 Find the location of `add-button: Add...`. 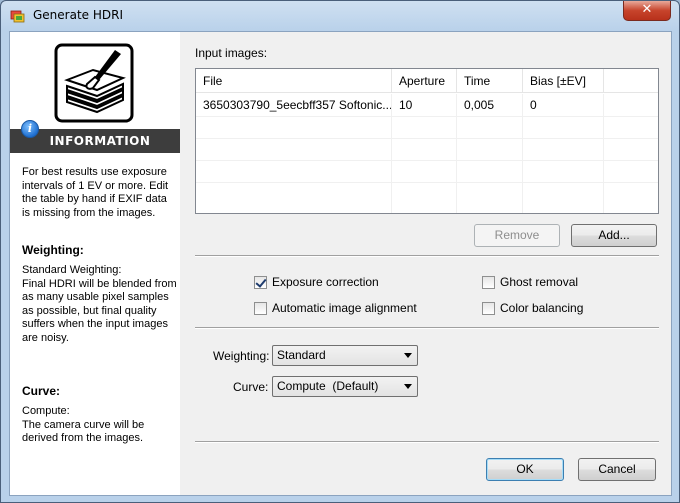

add-button: Add... is located at coordinates (614, 235).